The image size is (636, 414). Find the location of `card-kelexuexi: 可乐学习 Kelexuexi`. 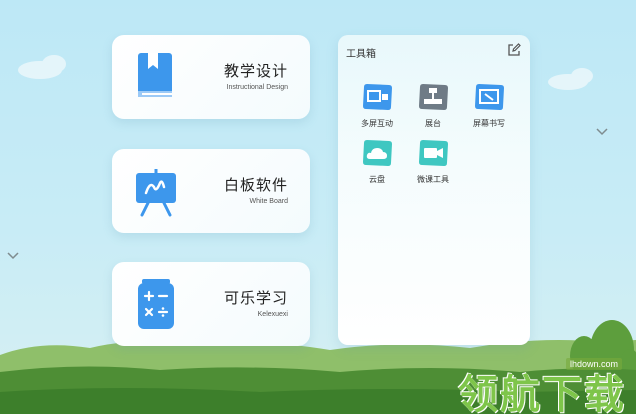

card-kelexuexi: 可乐学习 Kelexuexi is located at coordinates (211, 304).